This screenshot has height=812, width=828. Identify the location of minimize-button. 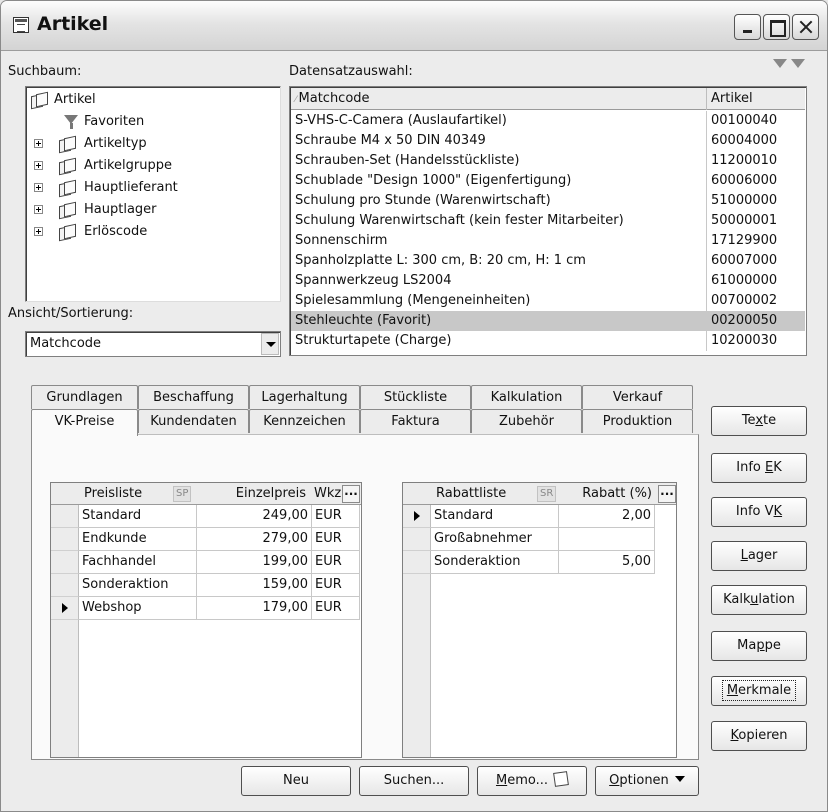
(747, 27).